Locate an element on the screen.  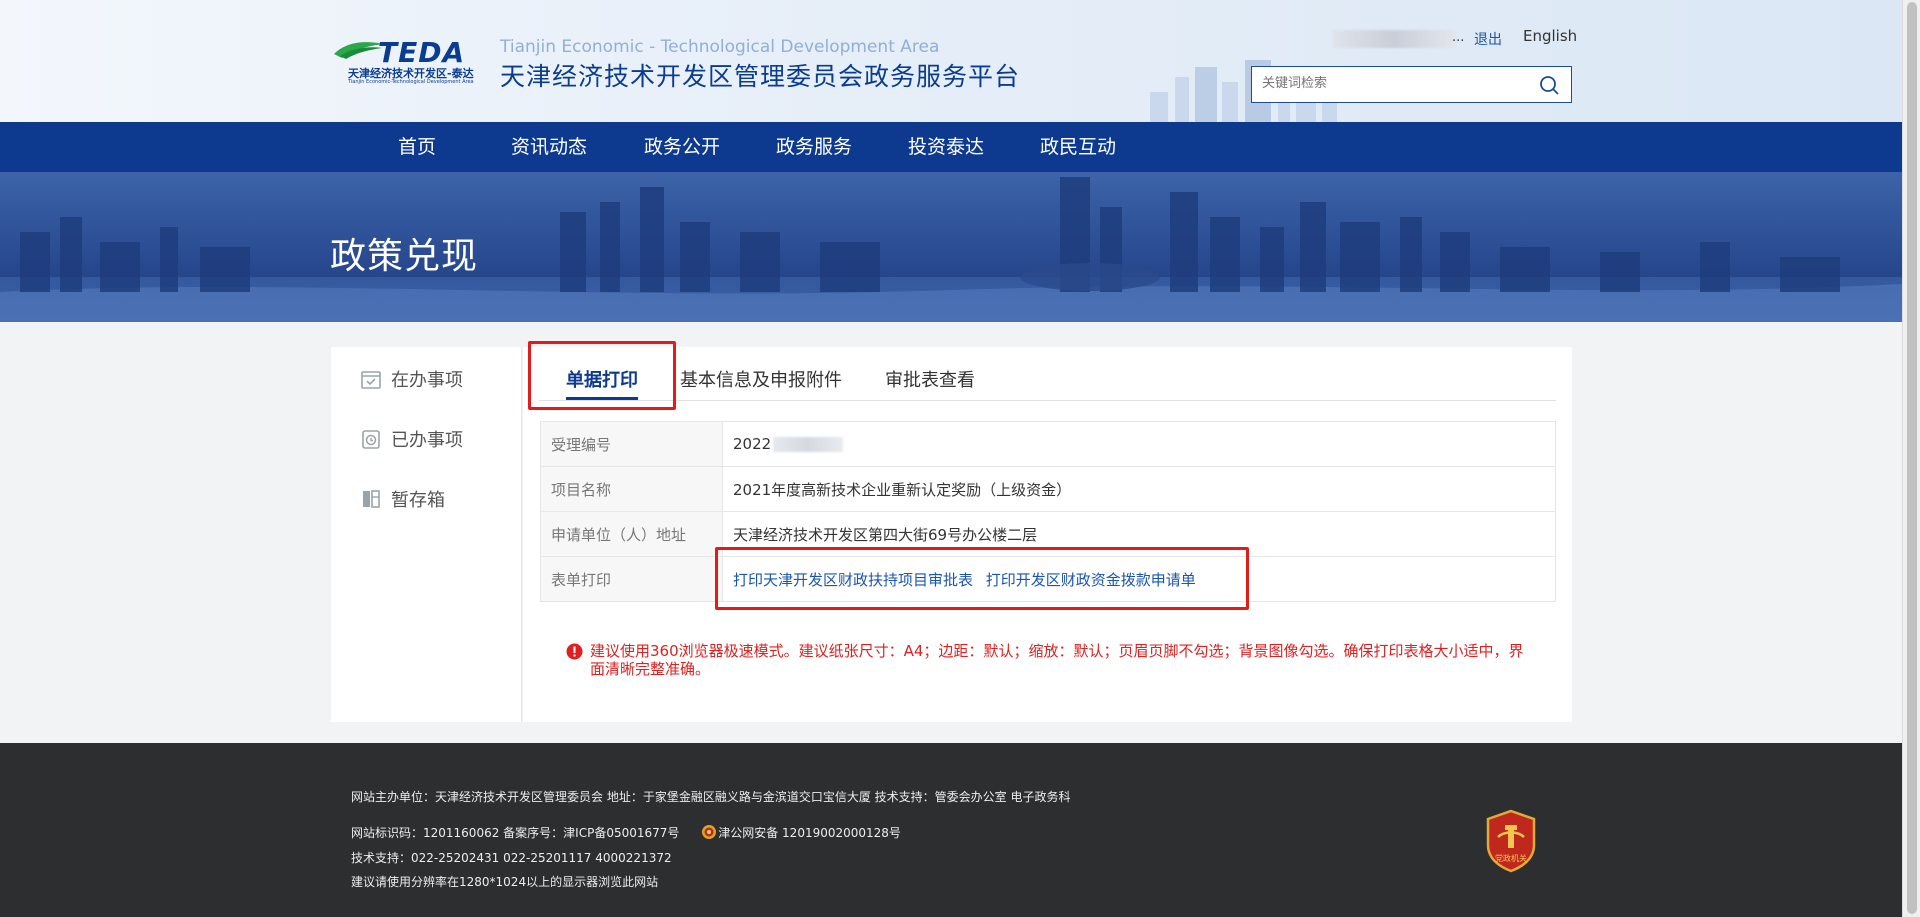
sidebar-item-completed: 已办事项 is located at coordinates (412, 439).